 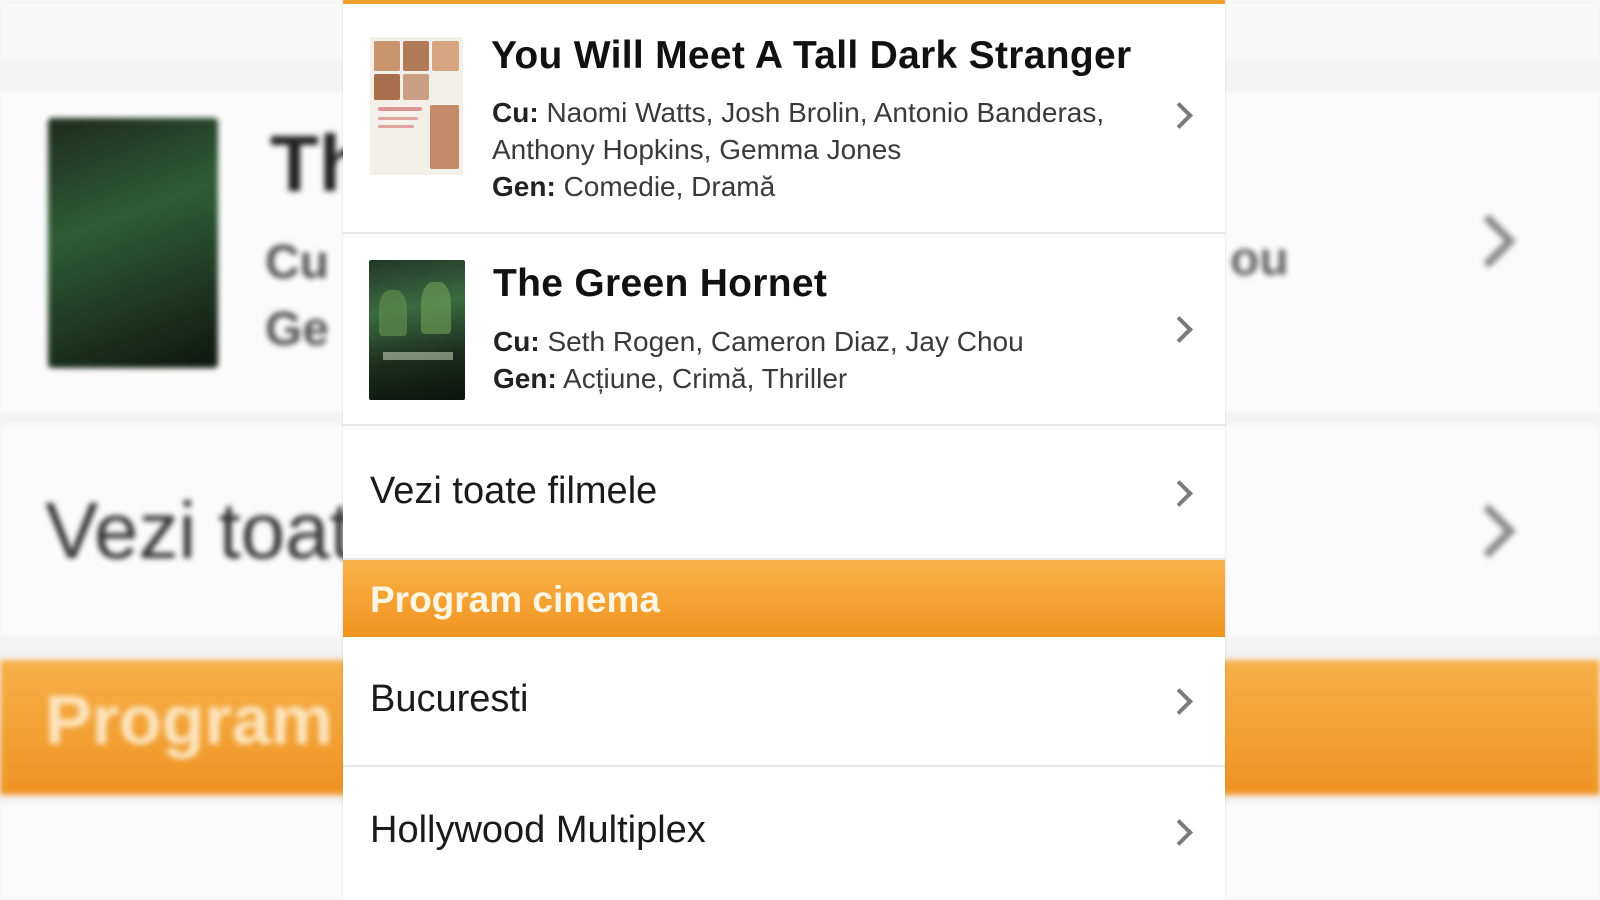 I want to click on bg-cast-label: Cu, so click(x=297, y=262).